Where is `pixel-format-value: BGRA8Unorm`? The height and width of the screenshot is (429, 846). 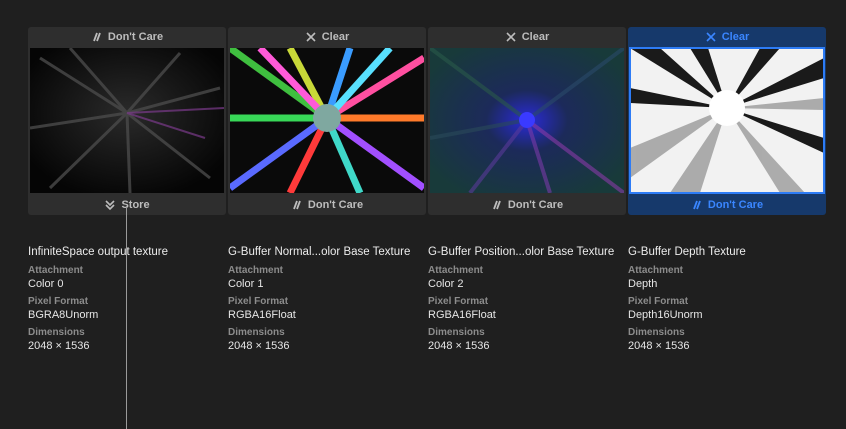 pixel-format-value: BGRA8Unorm is located at coordinates (63, 315).